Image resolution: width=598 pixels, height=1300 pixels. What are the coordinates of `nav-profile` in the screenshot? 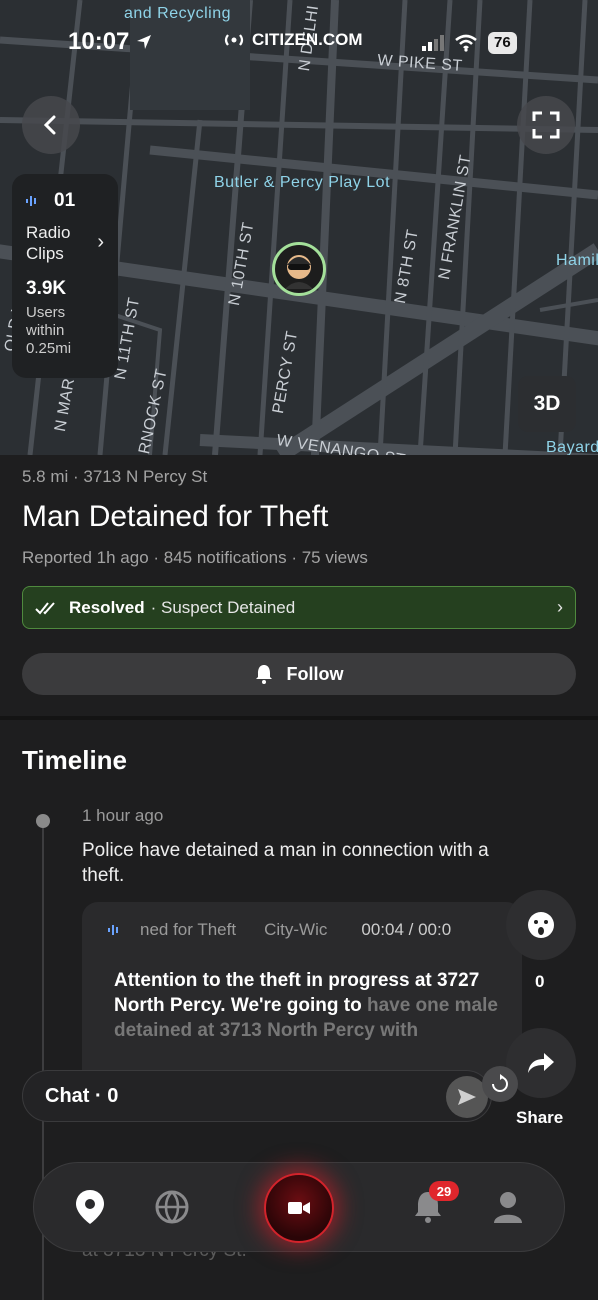 It's located at (508, 1207).